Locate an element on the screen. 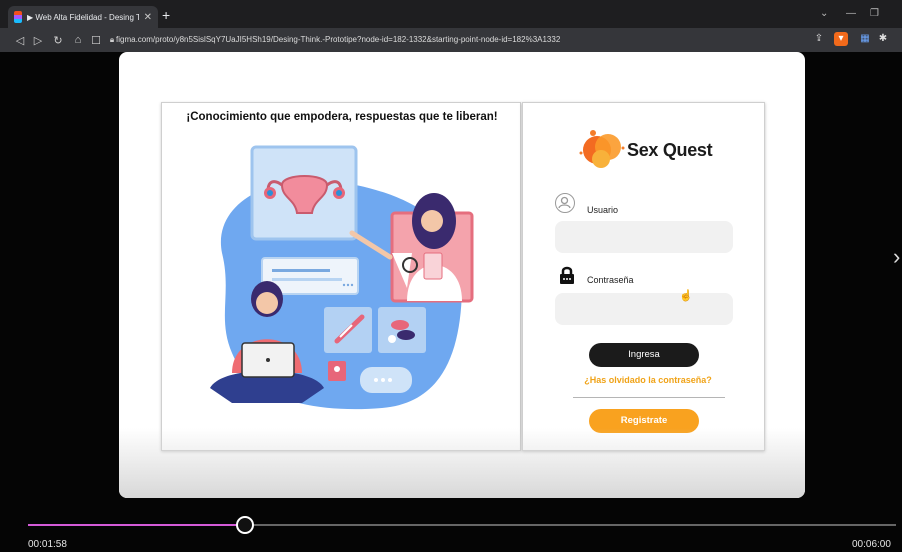  password-field is located at coordinates (644, 309).